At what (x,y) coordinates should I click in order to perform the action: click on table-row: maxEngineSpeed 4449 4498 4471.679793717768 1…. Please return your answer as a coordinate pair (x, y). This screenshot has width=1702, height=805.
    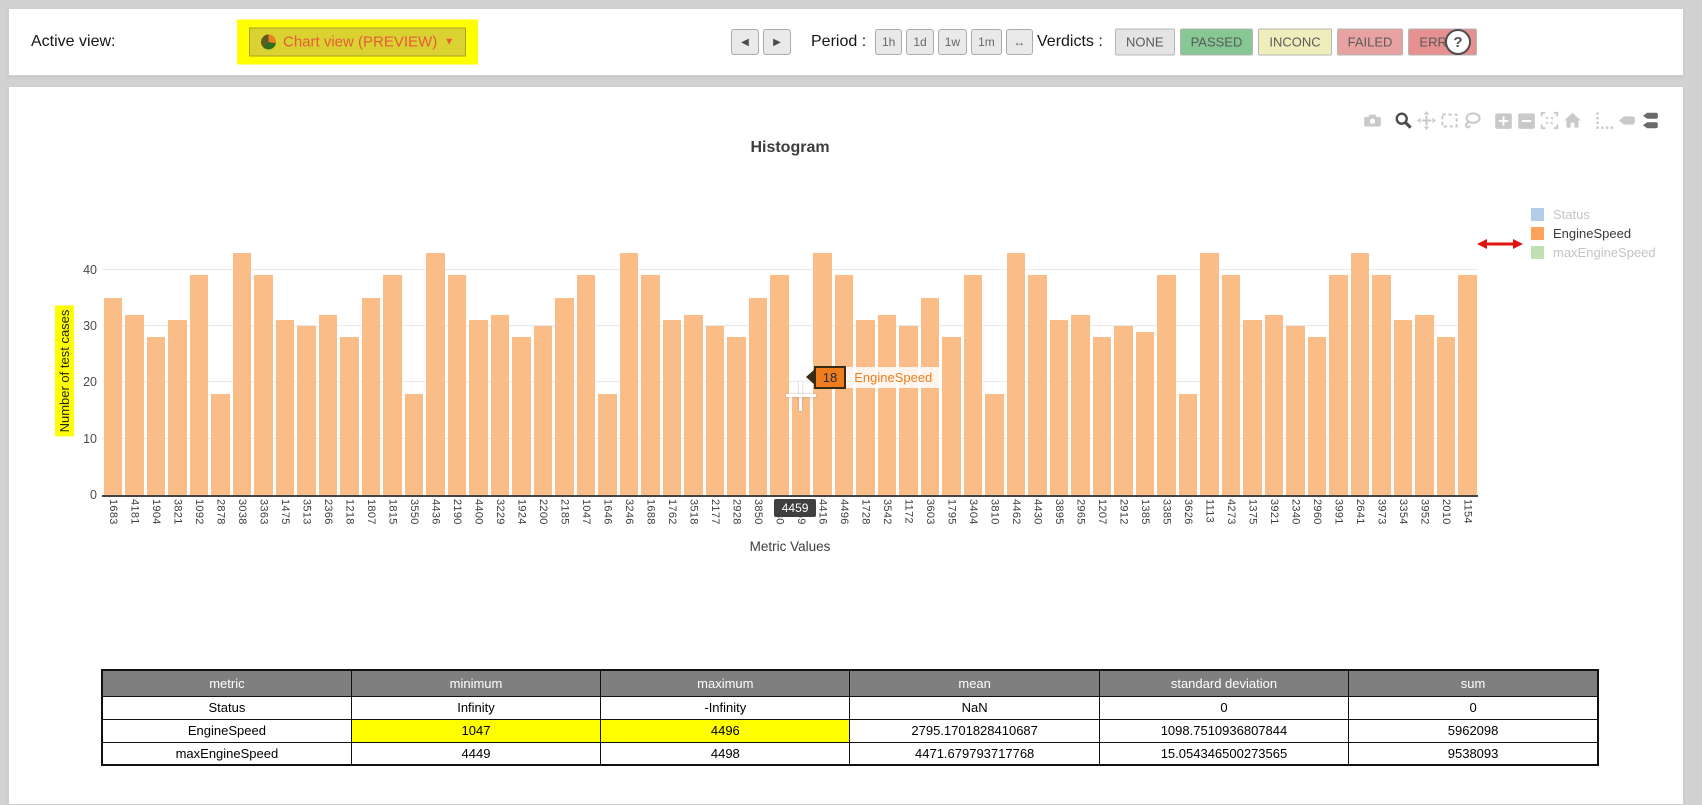
    Looking at the image, I should click on (850, 753).